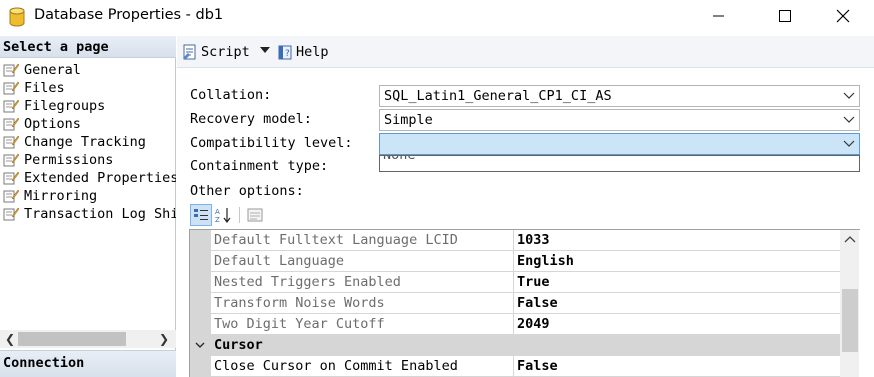 This screenshot has height=377, width=874. I want to click on collation-label: Collation:, so click(231, 95).